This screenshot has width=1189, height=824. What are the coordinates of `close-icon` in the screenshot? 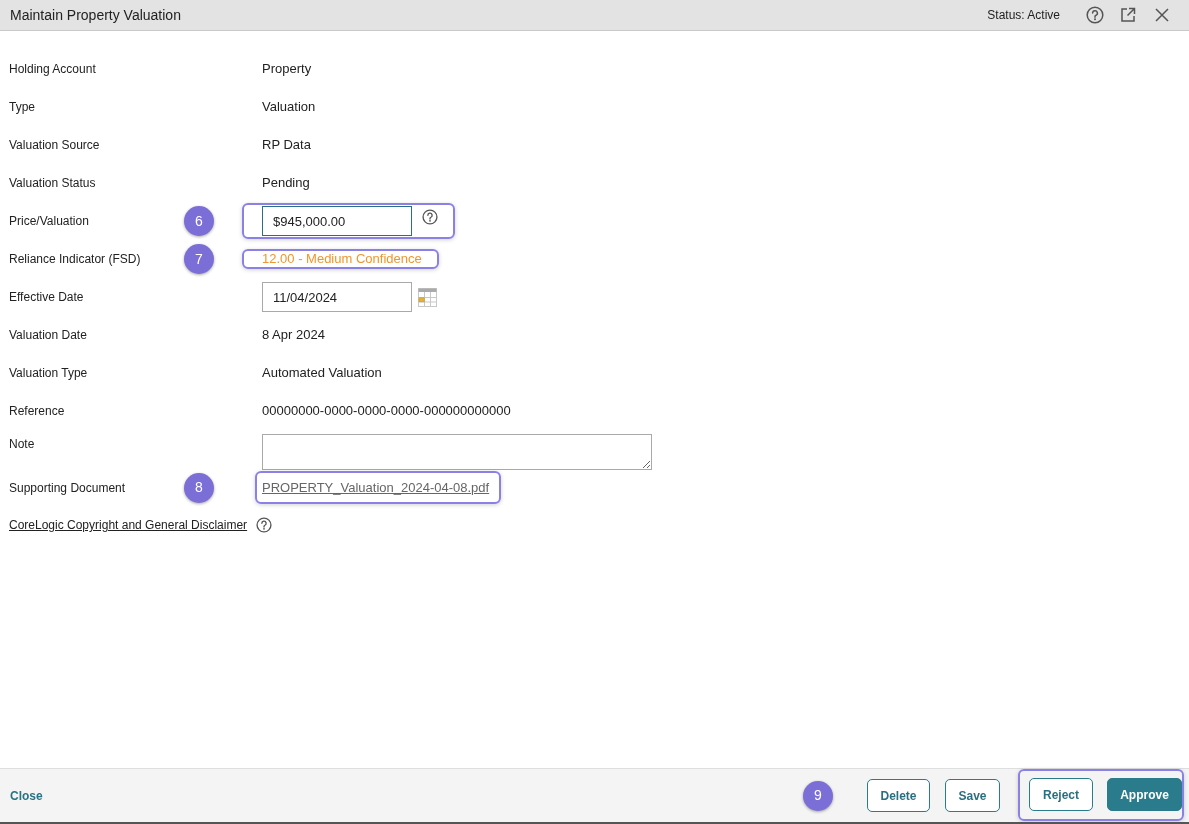 It's located at (1162, 15).